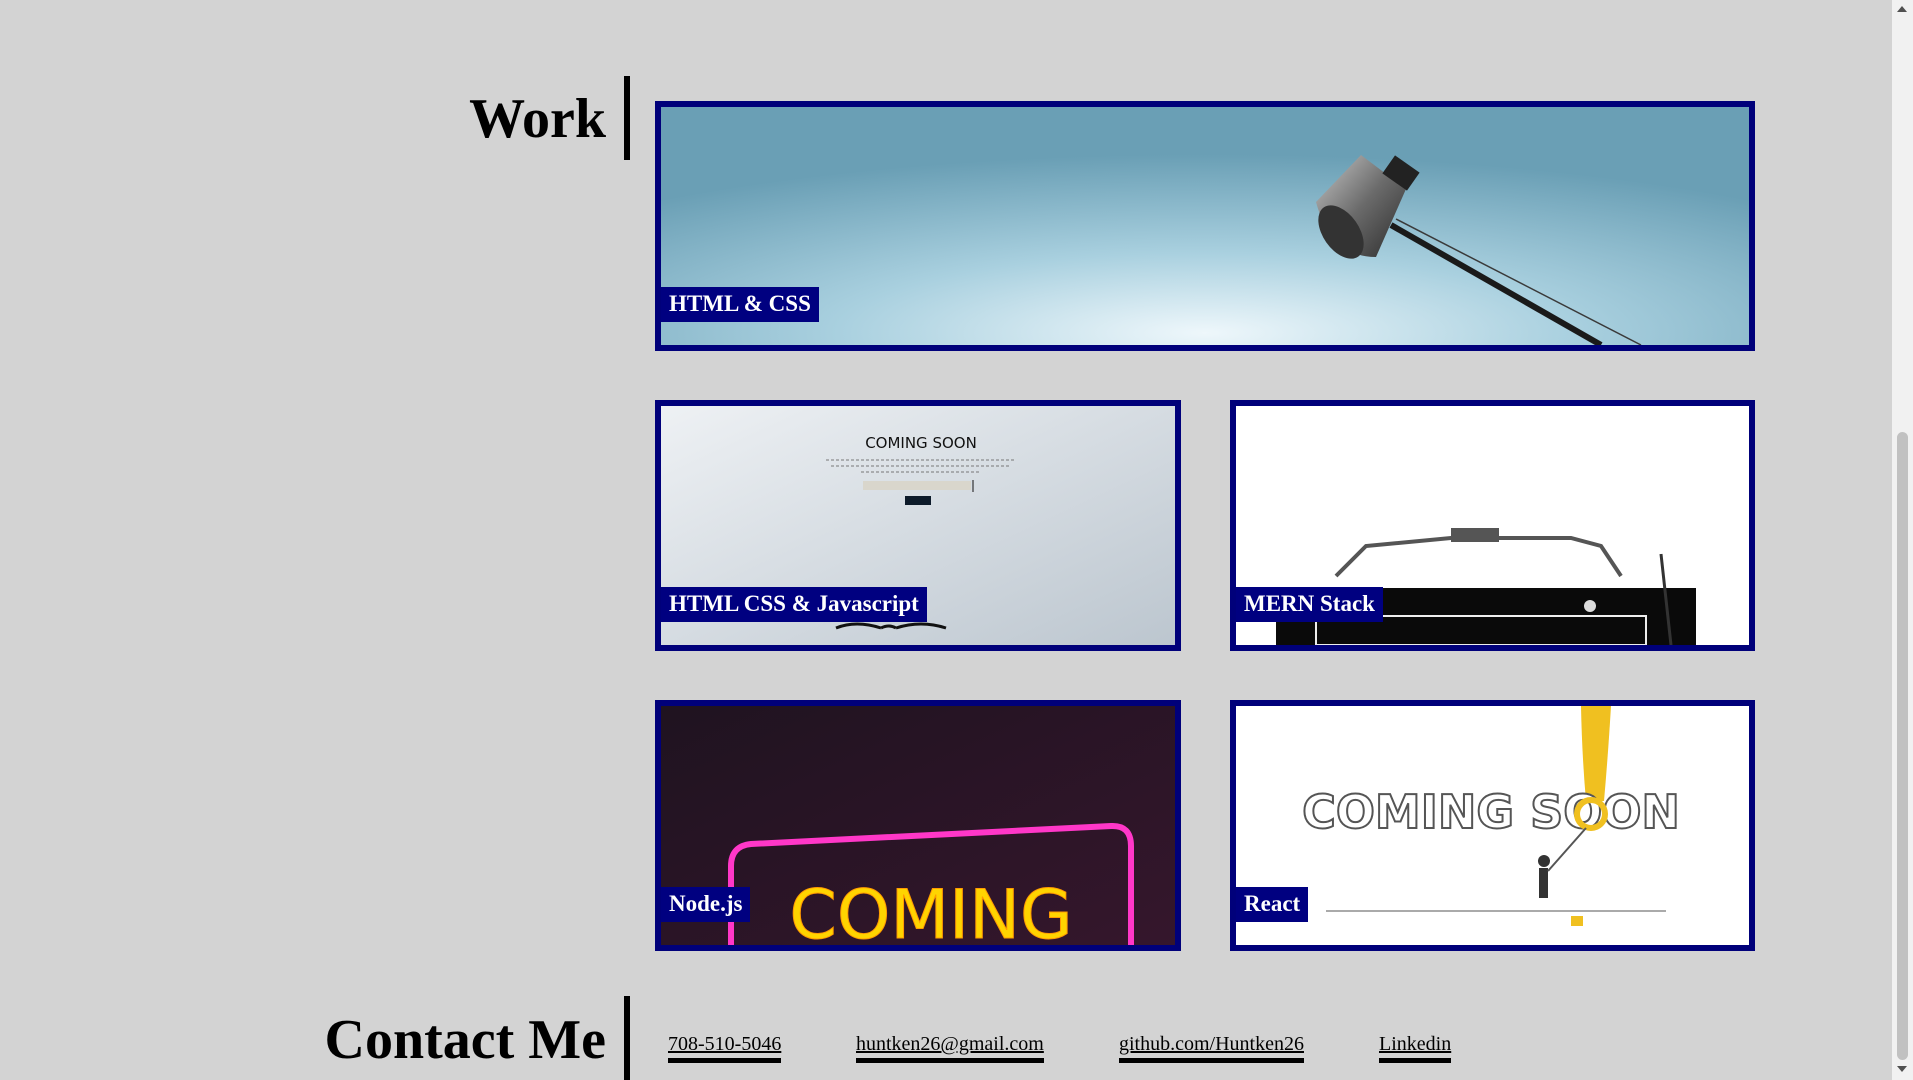 The width and height of the screenshot is (1913, 1080). What do you see at coordinates (921, 443) in the screenshot?
I see `coming-soon-page-title: COMING SOON` at bounding box center [921, 443].